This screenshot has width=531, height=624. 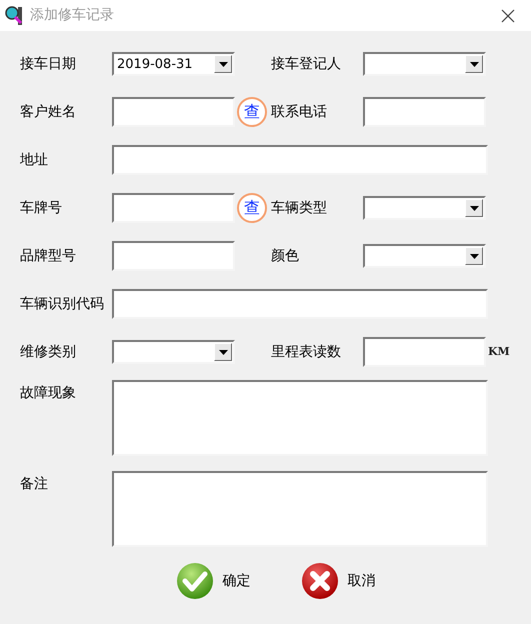 I want to click on field-label: 接车日期, so click(x=48, y=64).